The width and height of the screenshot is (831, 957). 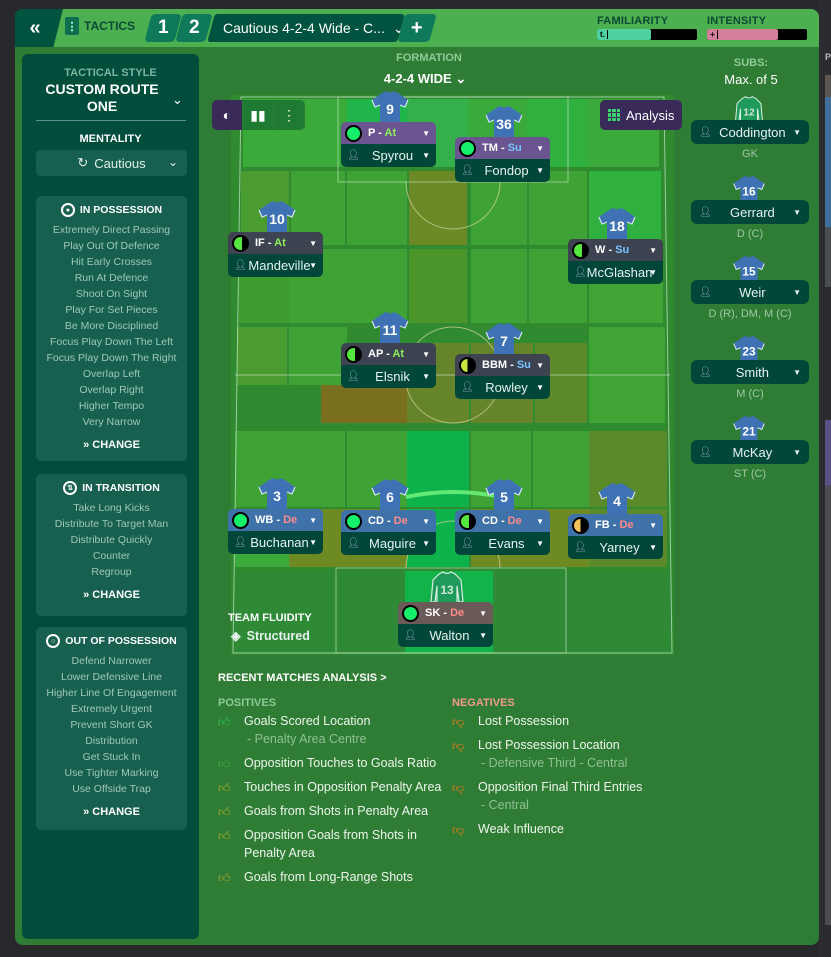 I want to click on player-role-select: SK - De ▼, so click(x=445, y=613).